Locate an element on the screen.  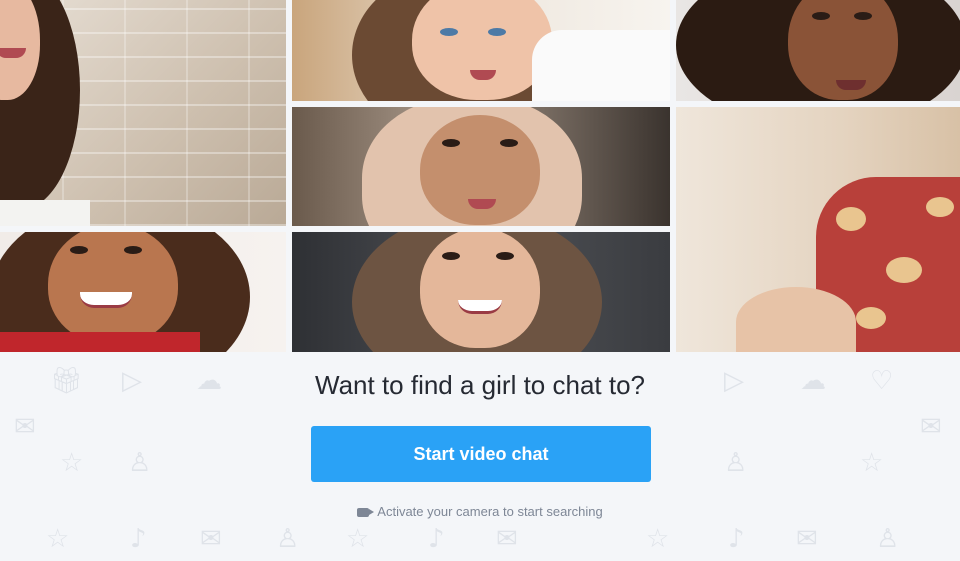
start-video-chat-button: Start video chat is located at coordinates (481, 454).